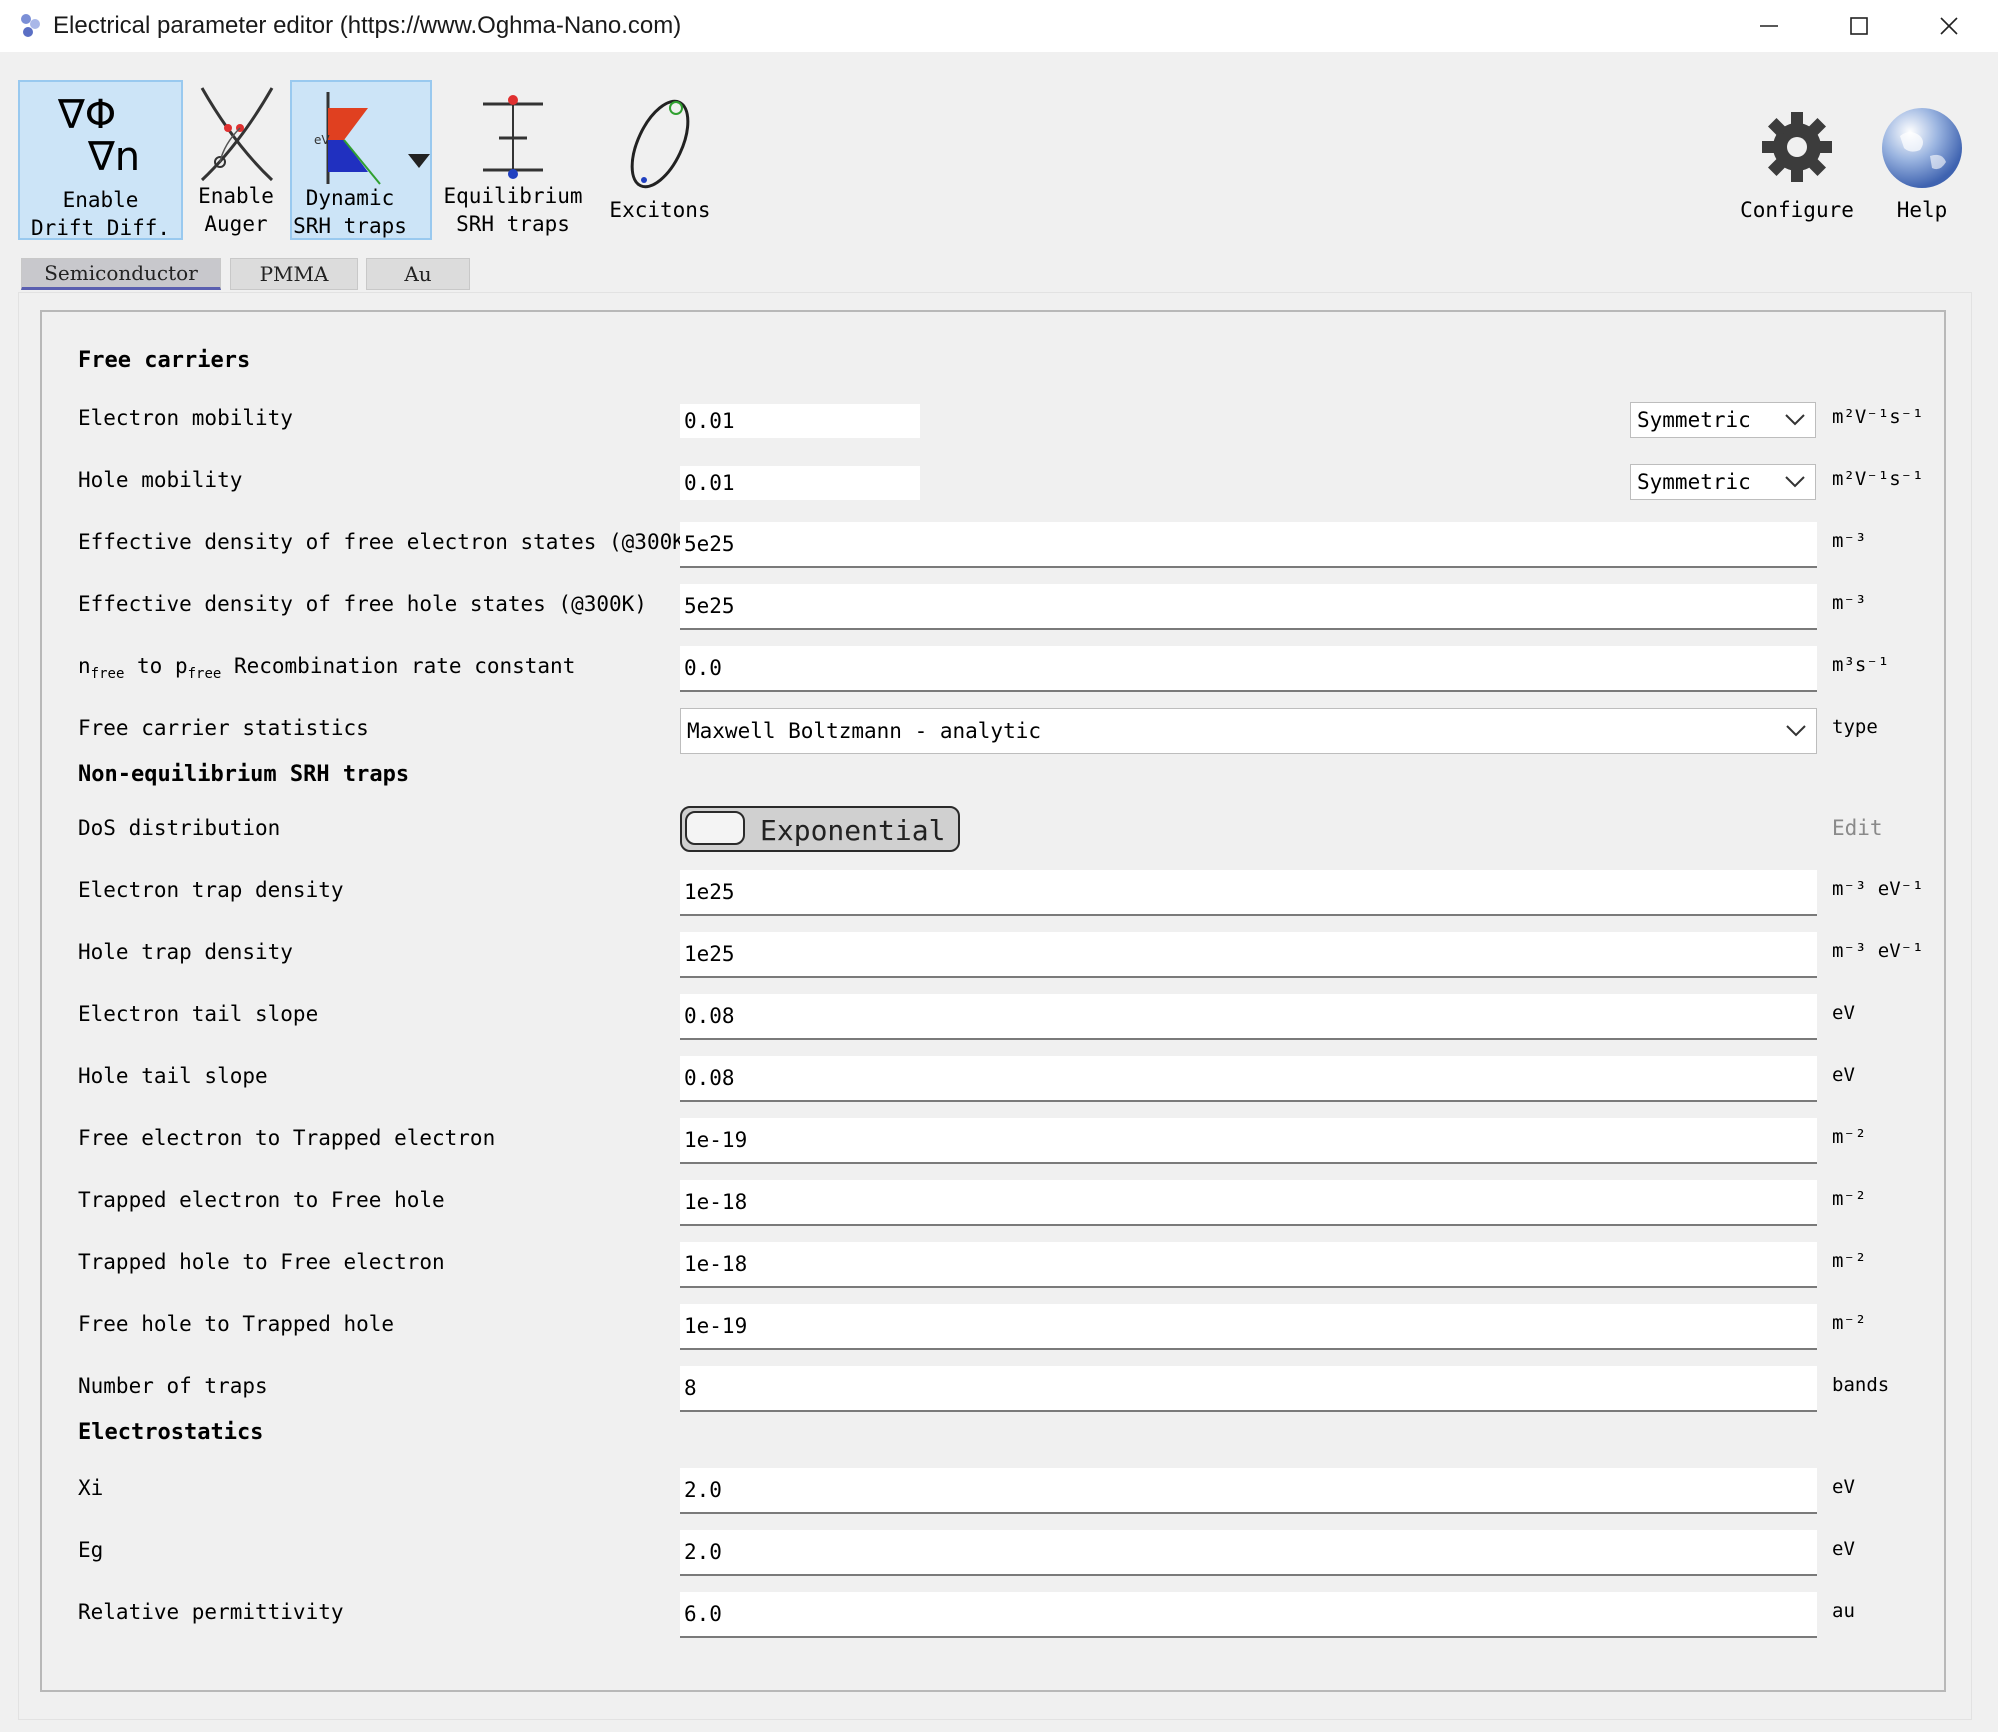  I want to click on help-label: Help, so click(1922, 210).